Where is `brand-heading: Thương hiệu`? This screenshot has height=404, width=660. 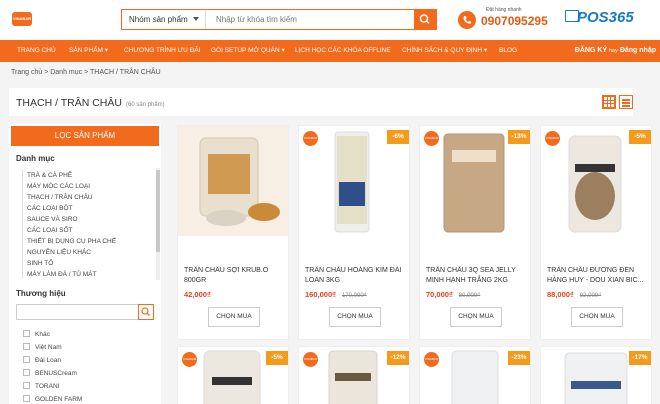 brand-heading: Thương hiệu is located at coordinates (41, 293).